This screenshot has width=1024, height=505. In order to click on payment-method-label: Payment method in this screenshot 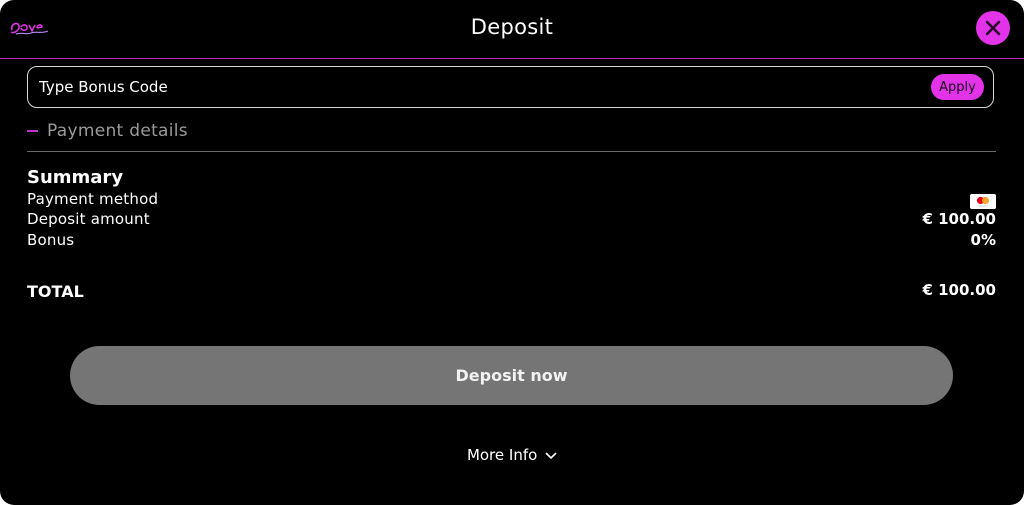, I will do `click(93, 199)`.